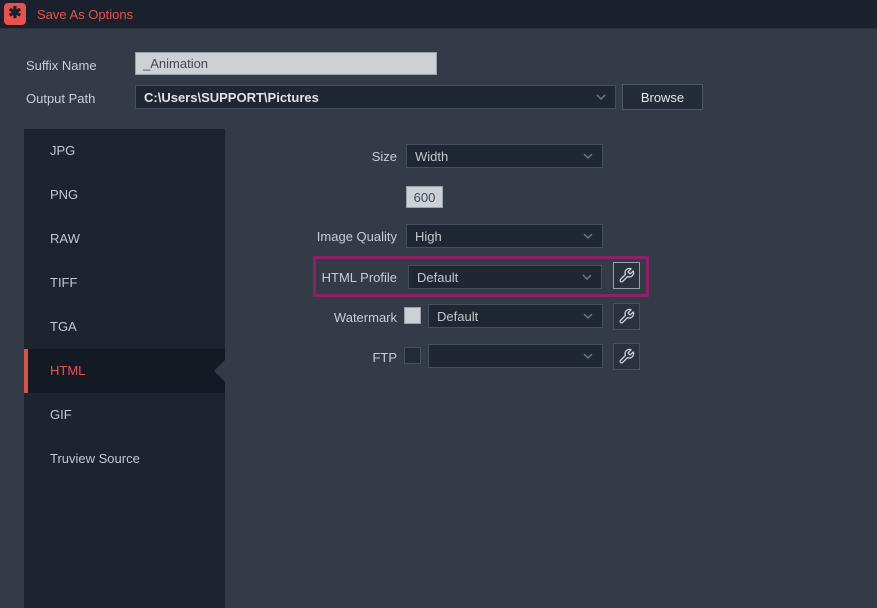  Describe the element at coordinates (124, 371) in the screenshot. I see `sidebar-item-html: HTML` at that location.